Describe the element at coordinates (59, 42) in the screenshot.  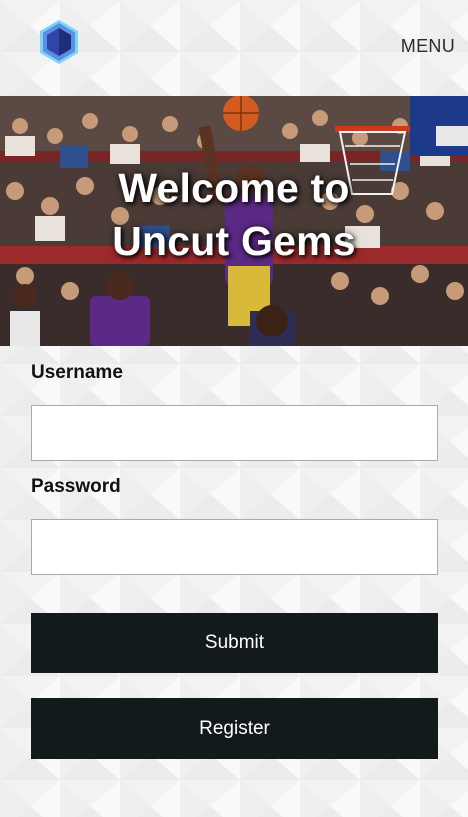
I see `hexagon-cube-logo-icon` at that location.